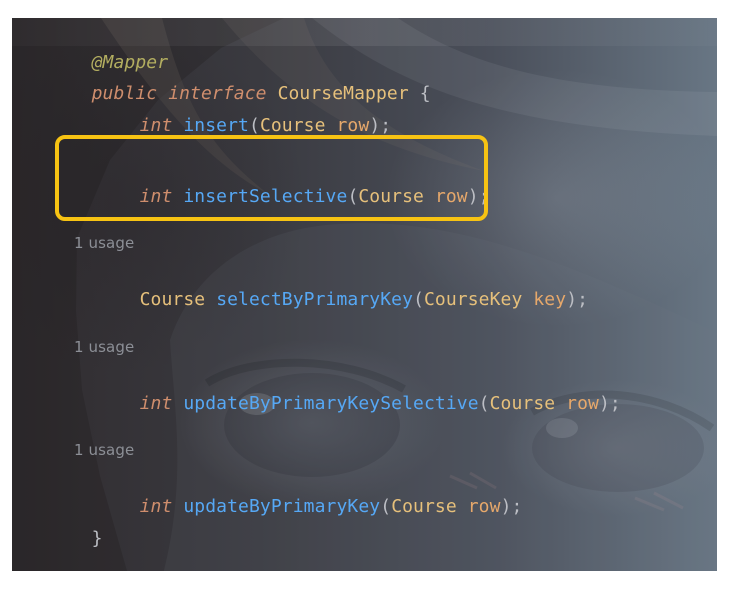  I want to click on update-close: );, so click(511, 506).